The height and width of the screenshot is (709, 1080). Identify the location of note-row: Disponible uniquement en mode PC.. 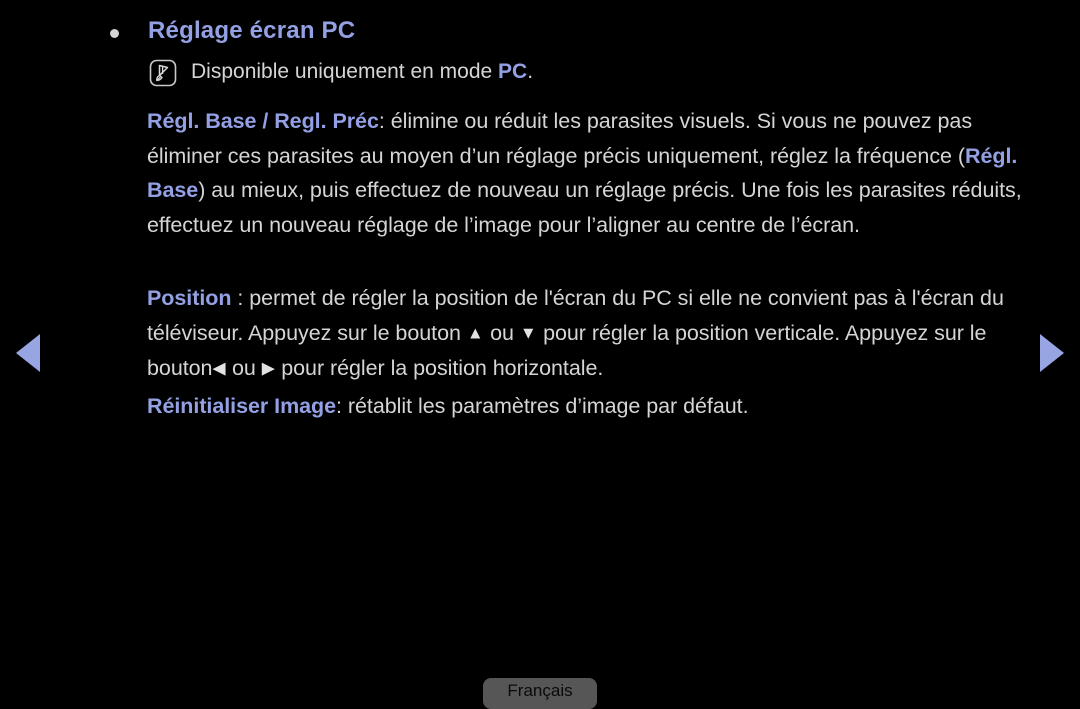
(340, 72).